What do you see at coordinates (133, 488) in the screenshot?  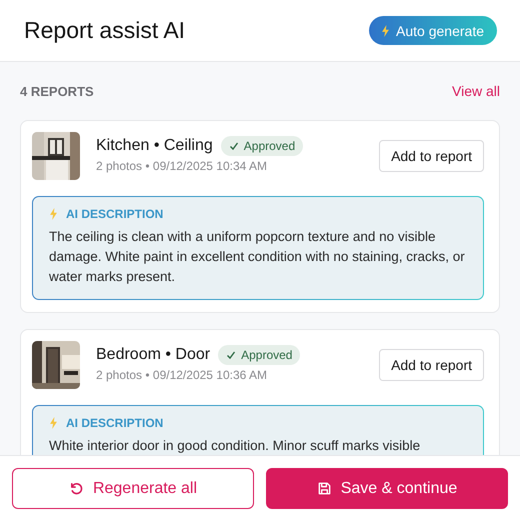 I see `regenerate-all-button: Regenerate all` at bounding box center [133, 488].